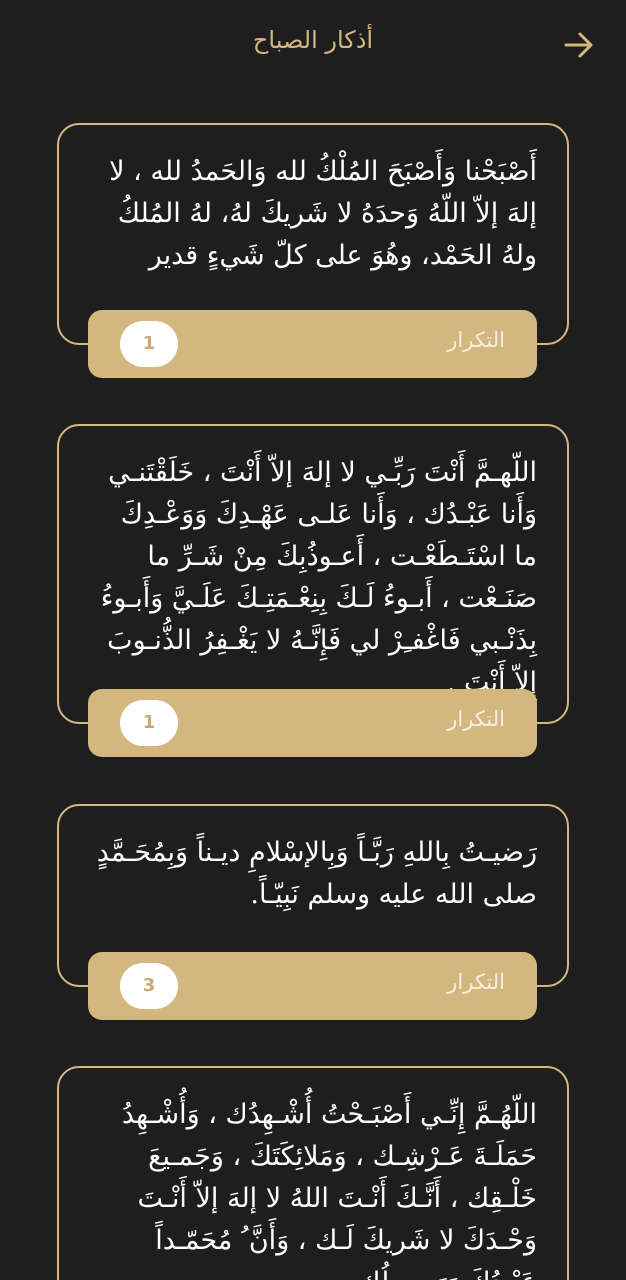 The image size is (626, 1280). Describe the element at coordinates (312, 344) in the screenshot. I see `repeat-counter-button-1: التكرار 1` at that location.